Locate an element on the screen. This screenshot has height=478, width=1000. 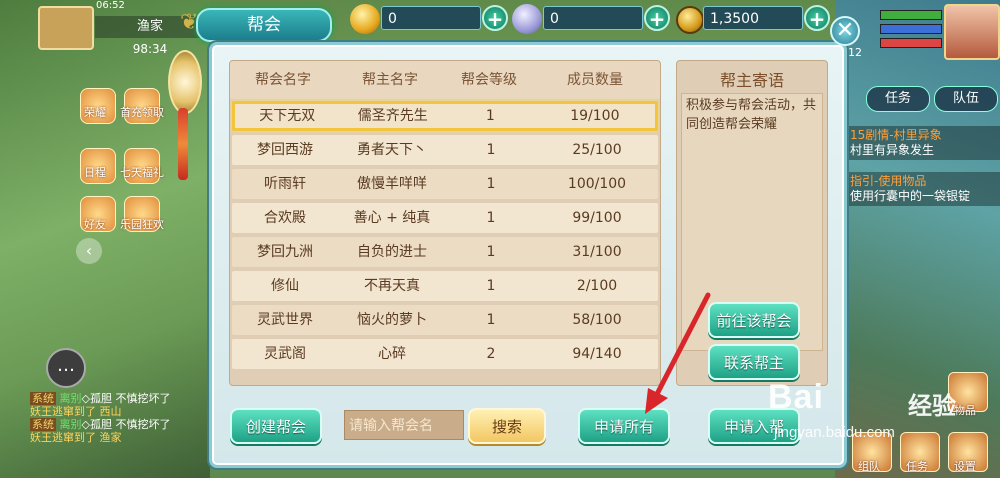
gold-amount: 0 is located at coordinates (431, 18).